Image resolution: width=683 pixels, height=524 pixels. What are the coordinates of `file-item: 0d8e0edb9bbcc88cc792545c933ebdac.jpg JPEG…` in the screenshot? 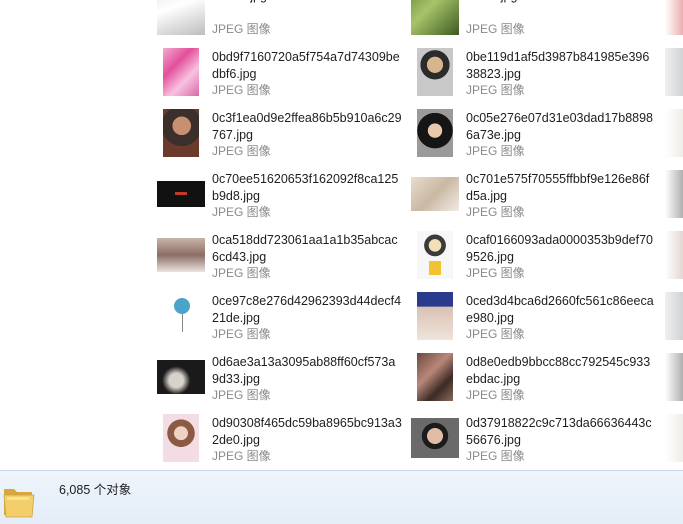 It's located at (536, 376).